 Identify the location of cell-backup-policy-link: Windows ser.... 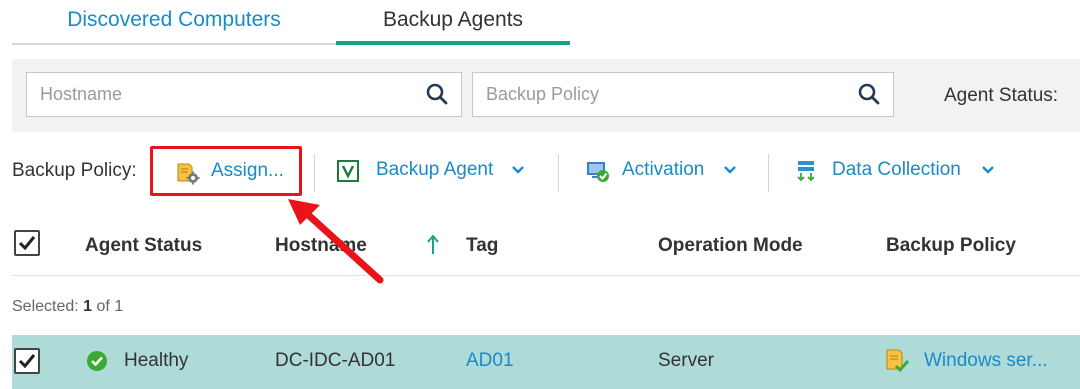
(986, 361).